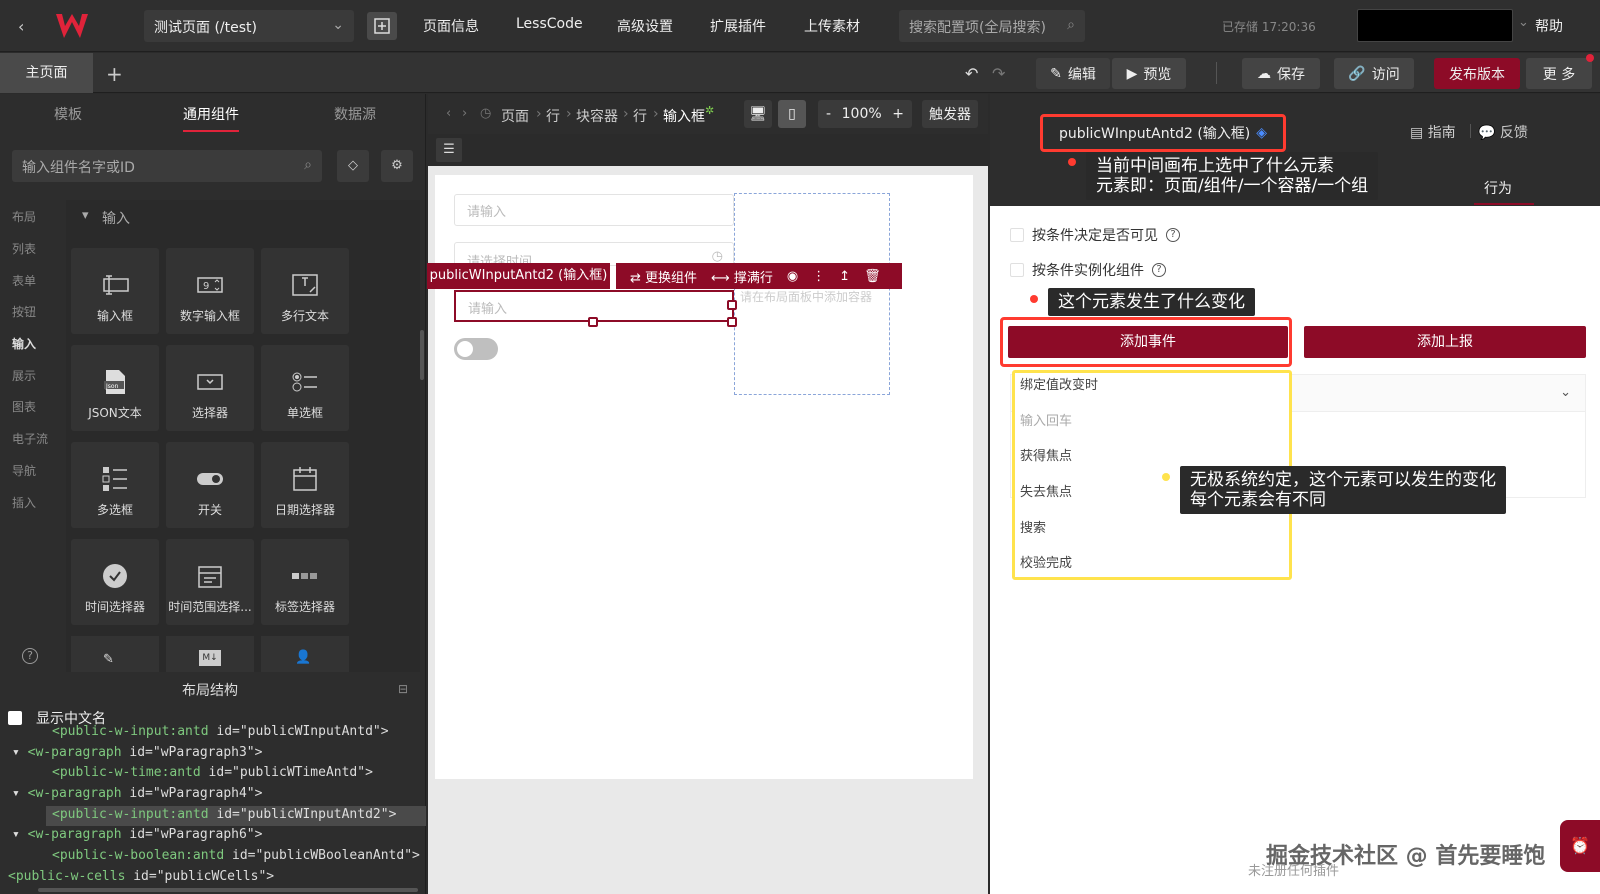 This screenshot has height=894, width=1600. Describe the element at coordinates (971, 73) in the screenshot. I see `undo-icon: ↶` at that location.